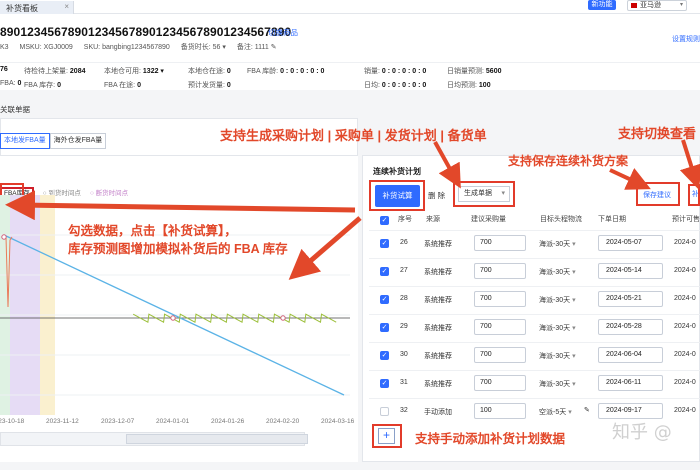 This screenshot has height=470, width=700. What do you see at coordinates (630, 271) in the screenshot?
I see `order-date-input: 2024-05-14` at bounding box center [630, 271].